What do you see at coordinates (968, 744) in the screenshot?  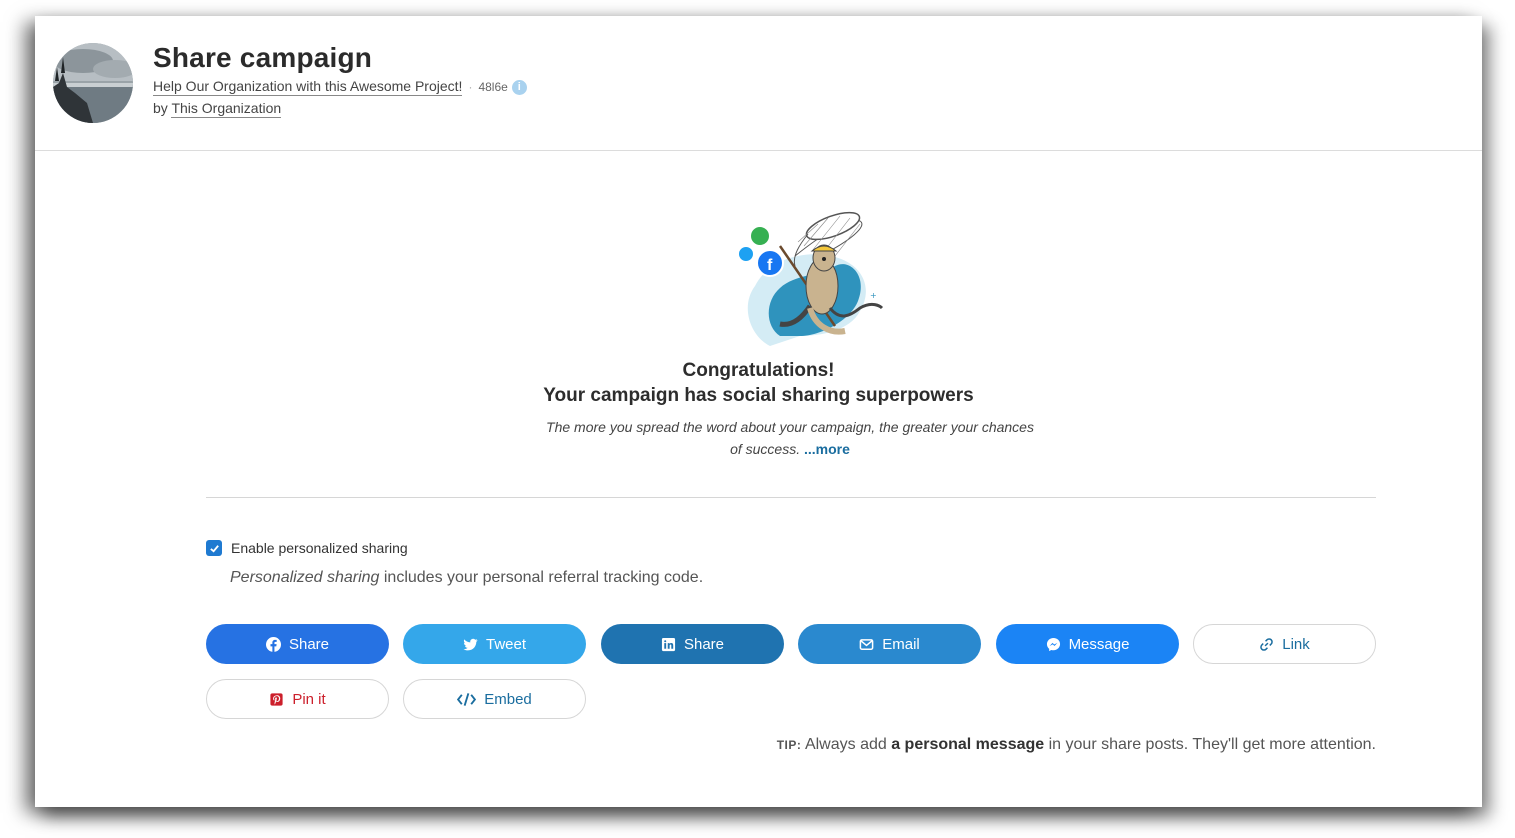 I see `tip-bold: a personal message` at bounding box center [968, 744].